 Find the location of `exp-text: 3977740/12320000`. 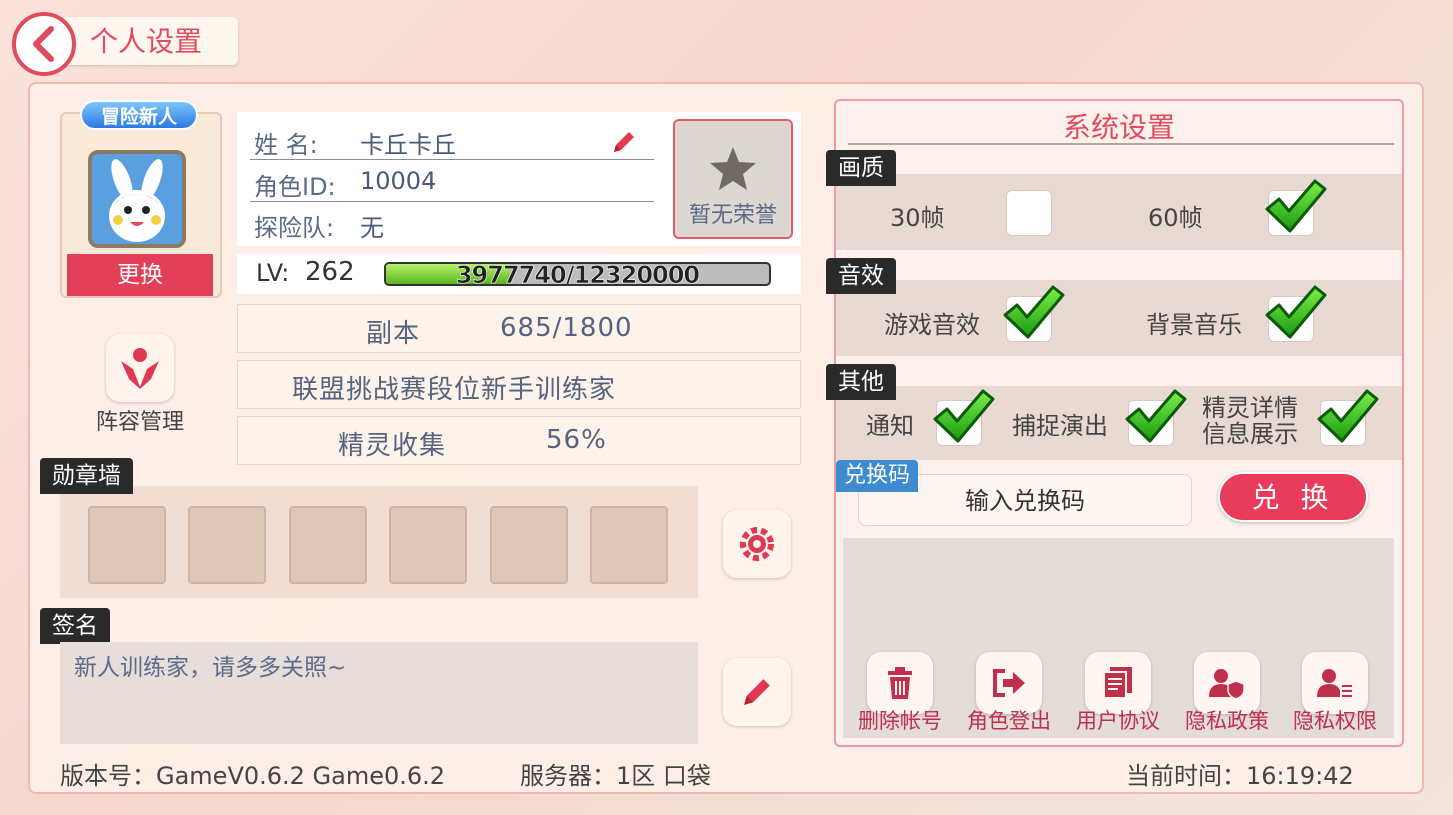

exp-text: 3977740/12320000 is located at coordinates (578, 274).